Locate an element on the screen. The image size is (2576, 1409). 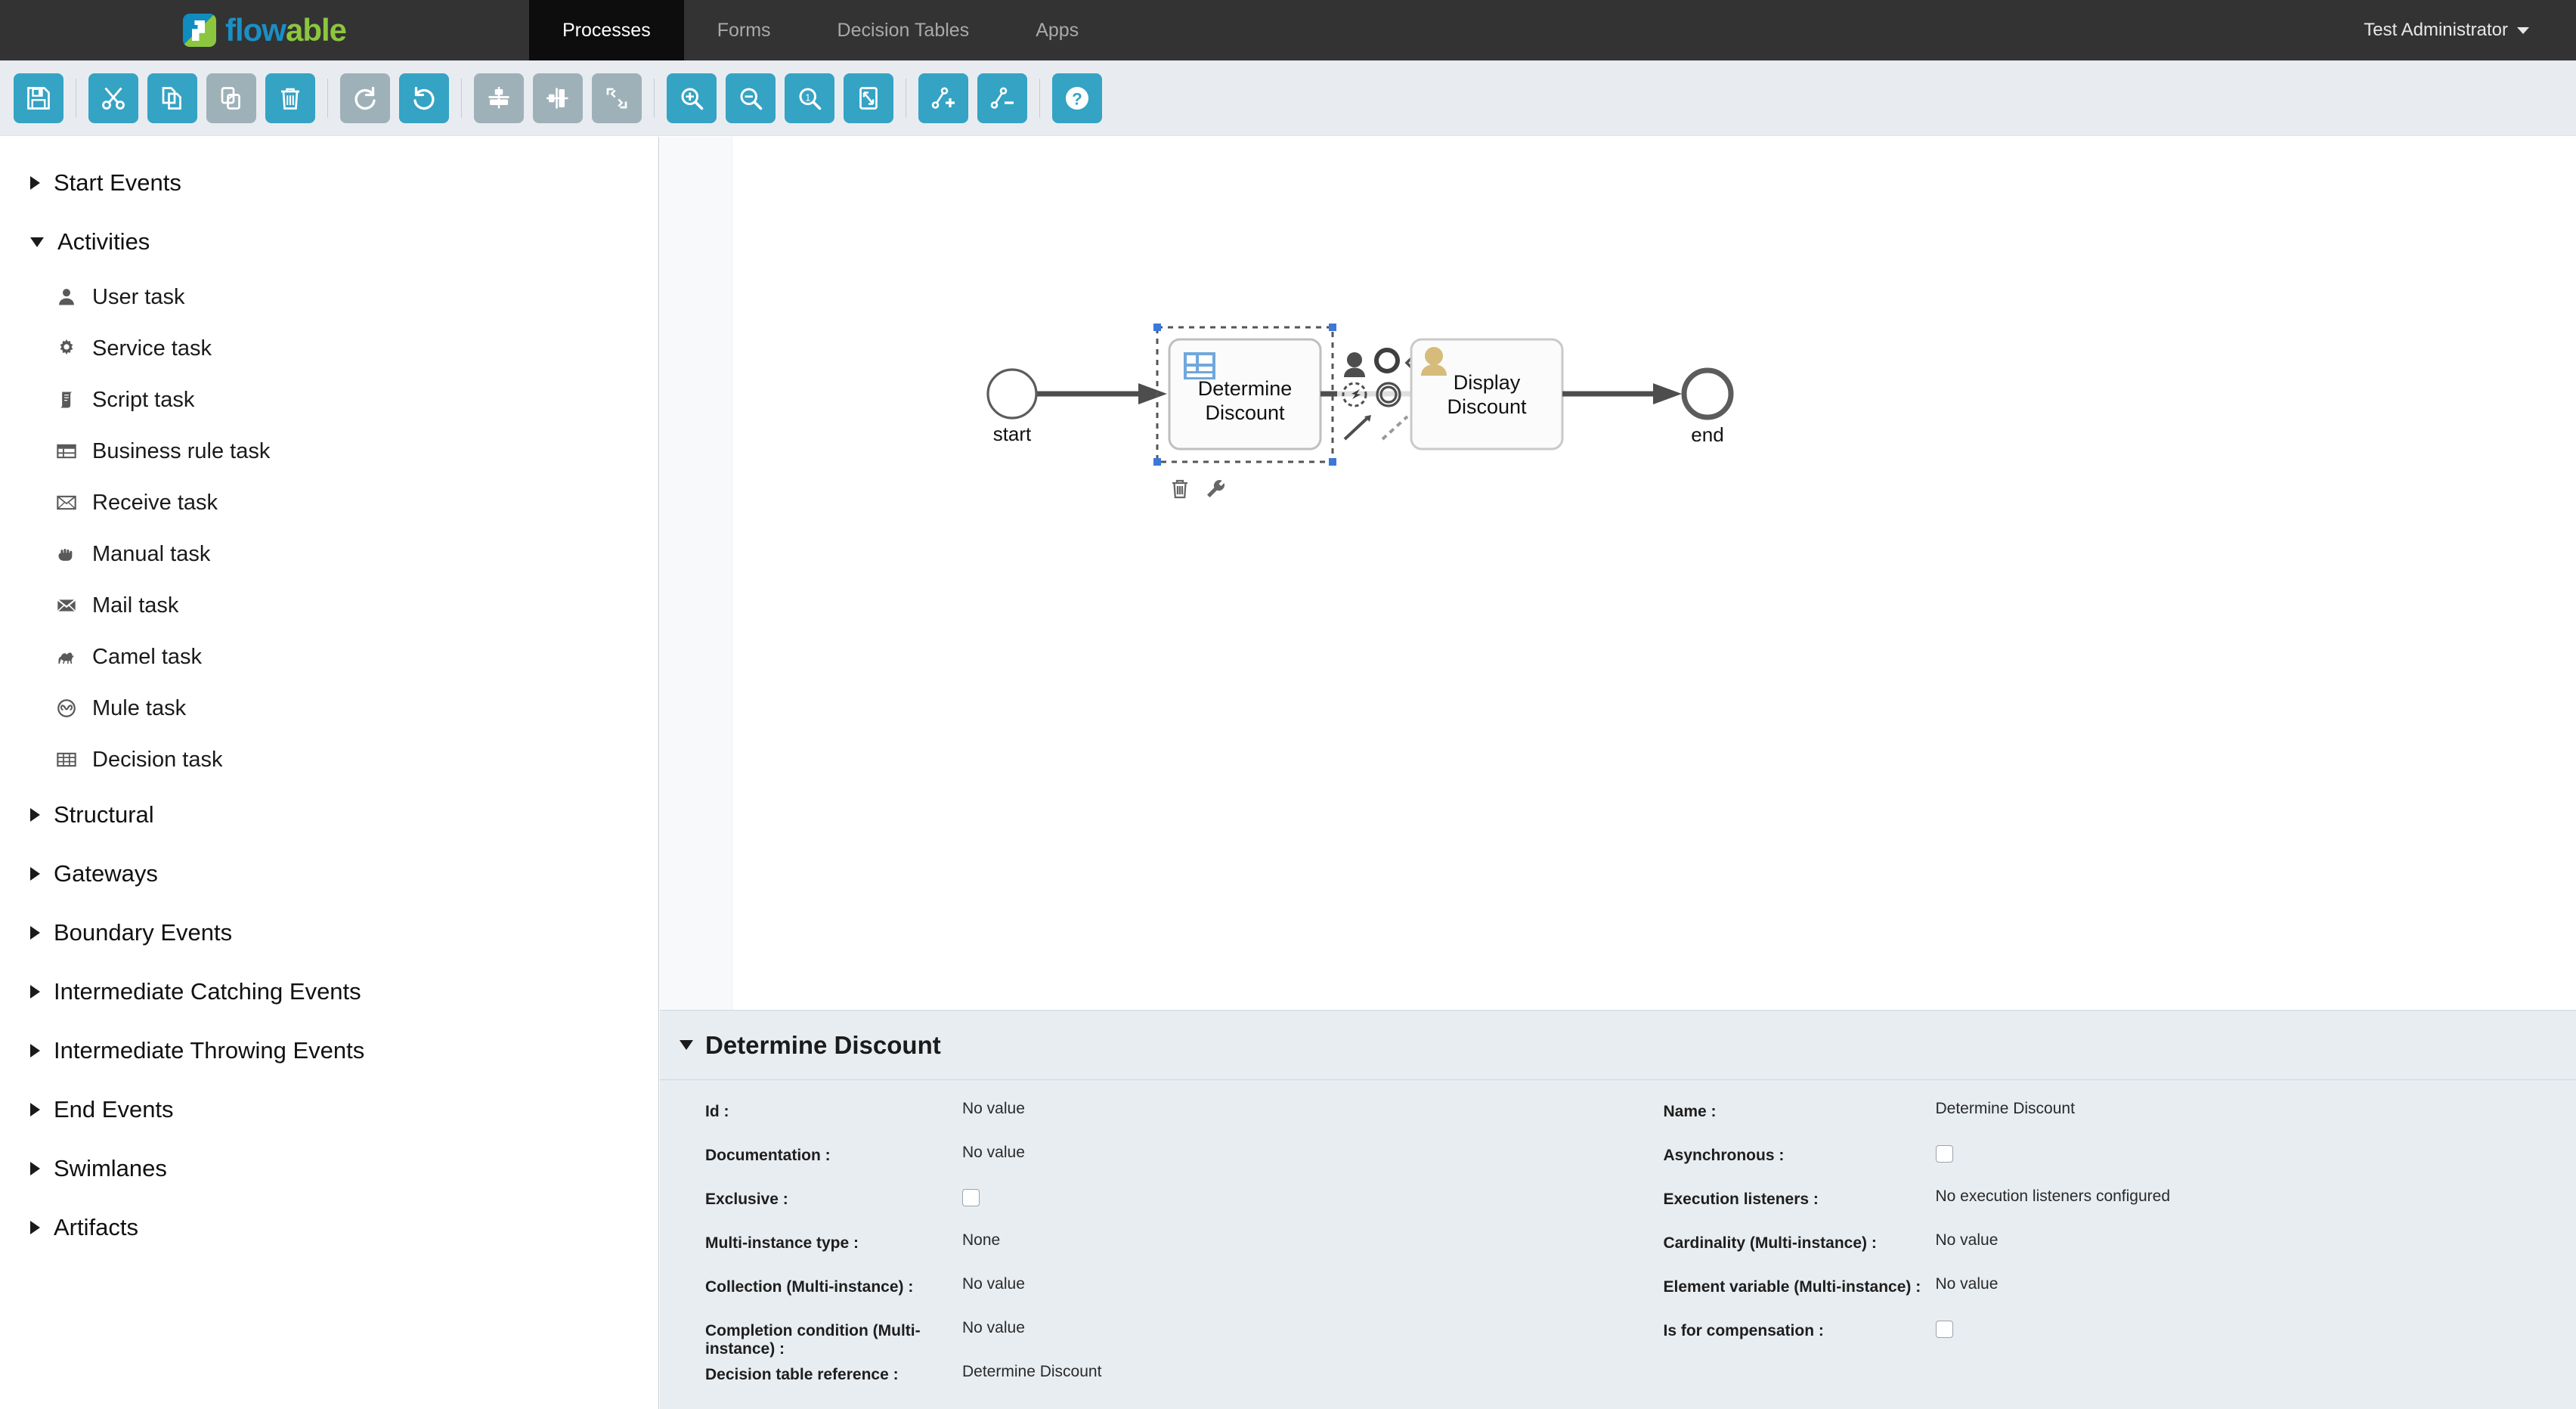
same-size-icon is located at coordinates (616, 98).